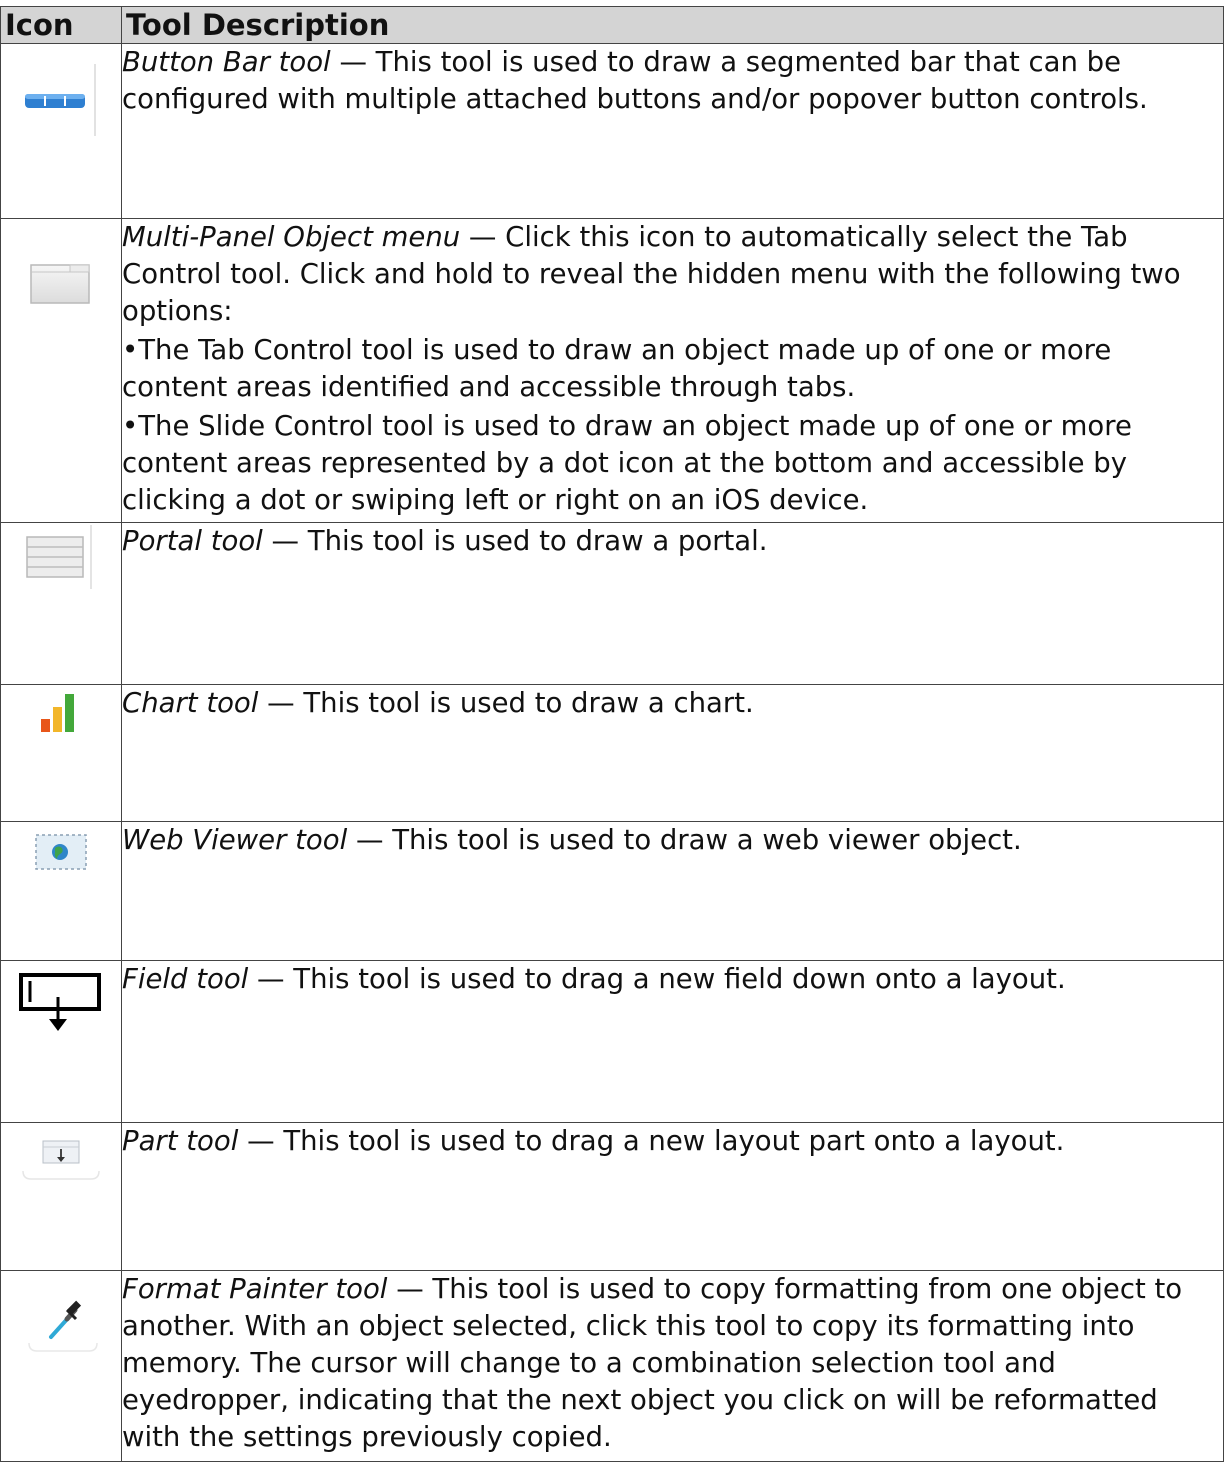  Describe the element at coordinates (672, 25) in the screenshot. I see `description-column-header: Tool Description` at that location.